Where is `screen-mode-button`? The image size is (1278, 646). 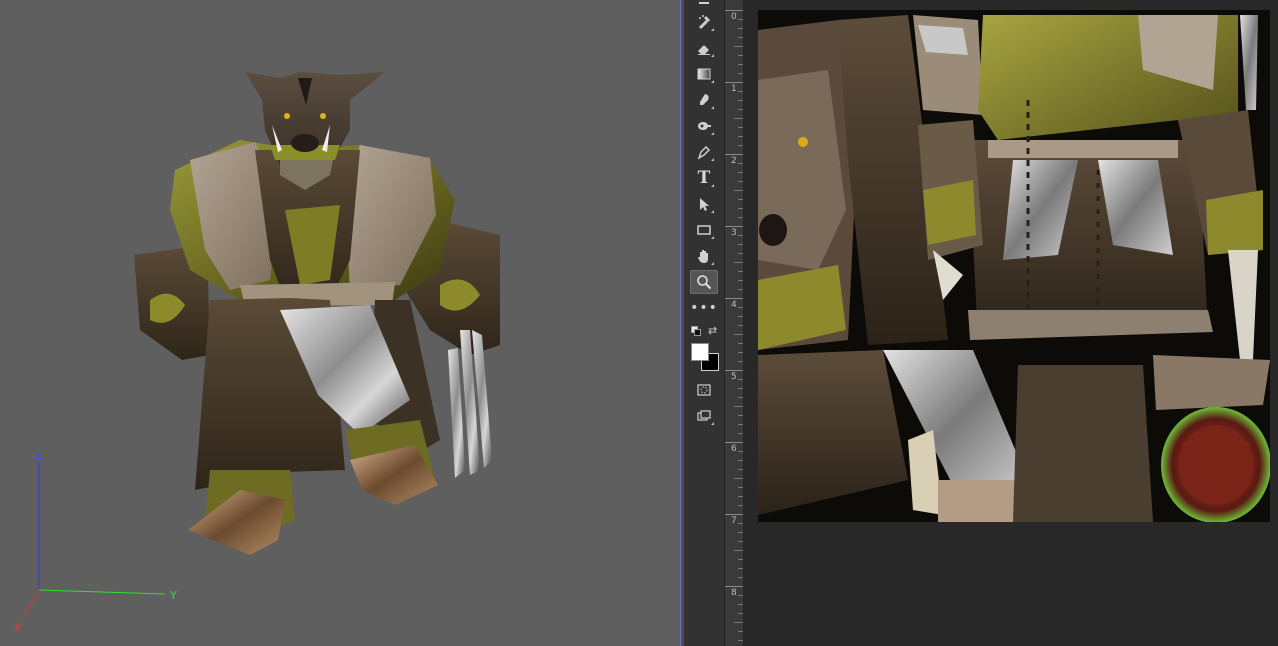 screen-mode-button is located at coordinates (704, 416).